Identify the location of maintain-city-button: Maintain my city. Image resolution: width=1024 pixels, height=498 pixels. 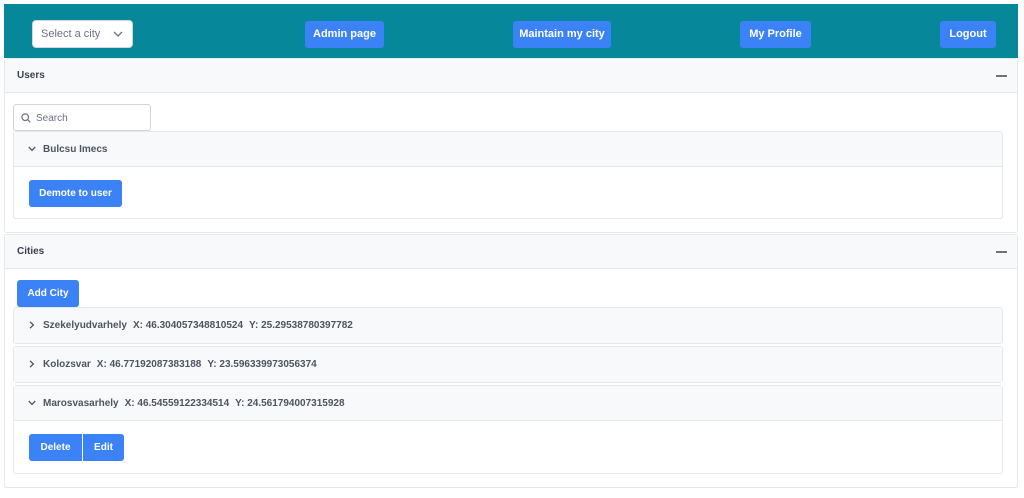
(562, 34).